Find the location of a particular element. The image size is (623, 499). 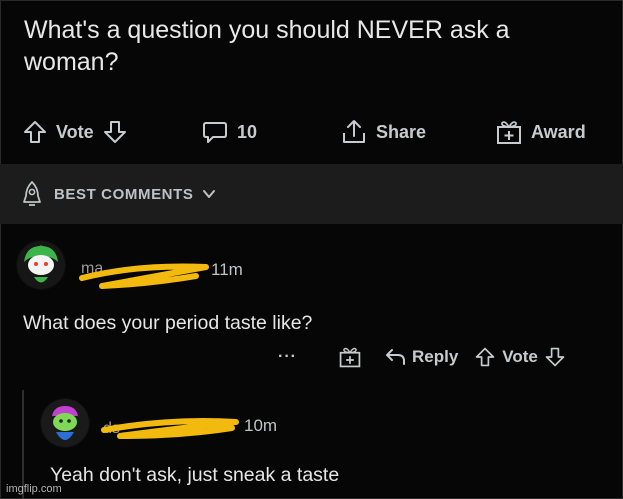

redacted-username: ma is located at coordinates (148, 278).